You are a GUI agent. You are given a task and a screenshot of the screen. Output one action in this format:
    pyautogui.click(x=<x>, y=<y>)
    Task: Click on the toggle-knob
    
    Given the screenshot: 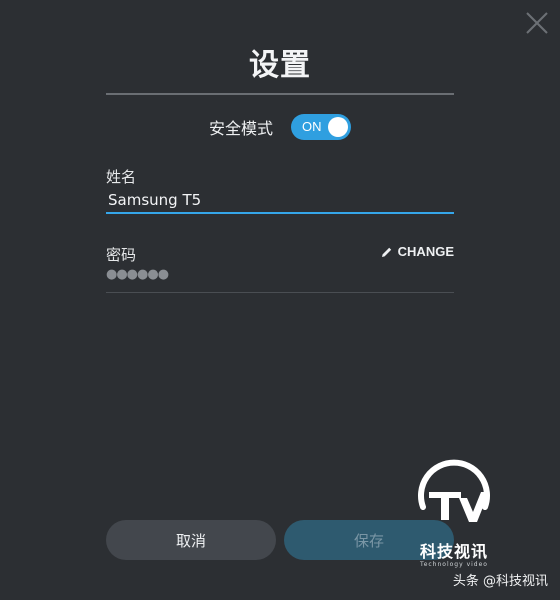 What is the action you would take?
    pyautogui.click(x=338, y=127)
    